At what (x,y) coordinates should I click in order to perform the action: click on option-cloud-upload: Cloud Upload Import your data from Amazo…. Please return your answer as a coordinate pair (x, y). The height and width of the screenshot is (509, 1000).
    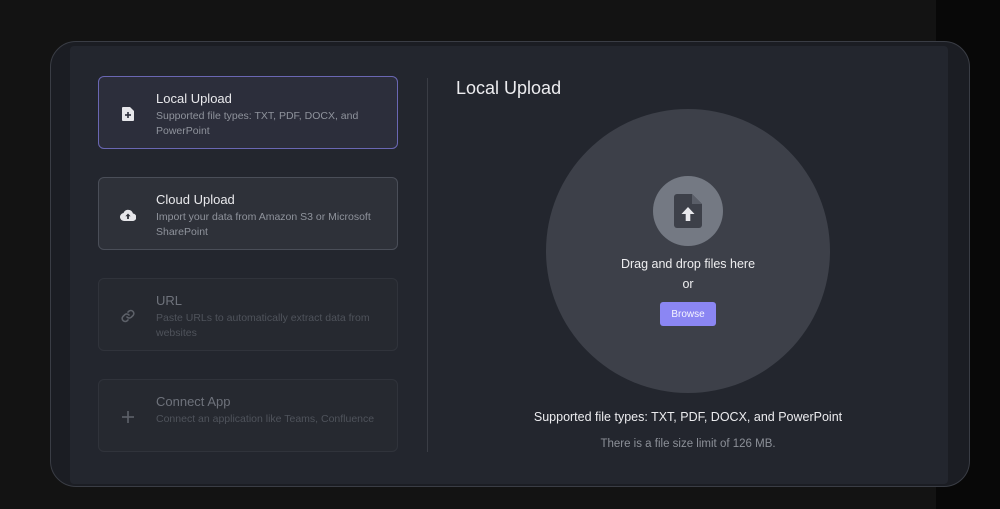
    Looking at the image, I should click on (248, 213).